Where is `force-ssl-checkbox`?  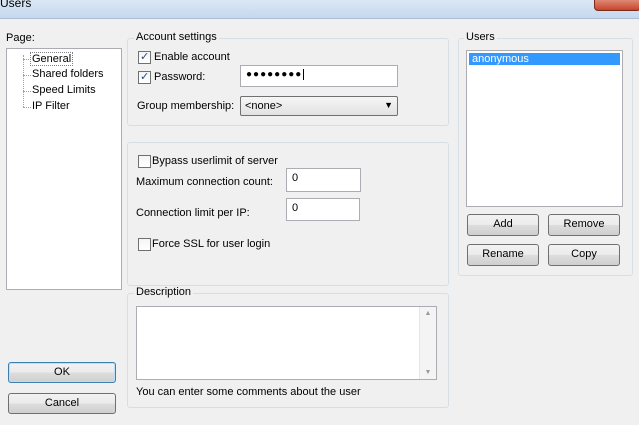 force-ssl-checkbox is located at coordinates (144, 244).